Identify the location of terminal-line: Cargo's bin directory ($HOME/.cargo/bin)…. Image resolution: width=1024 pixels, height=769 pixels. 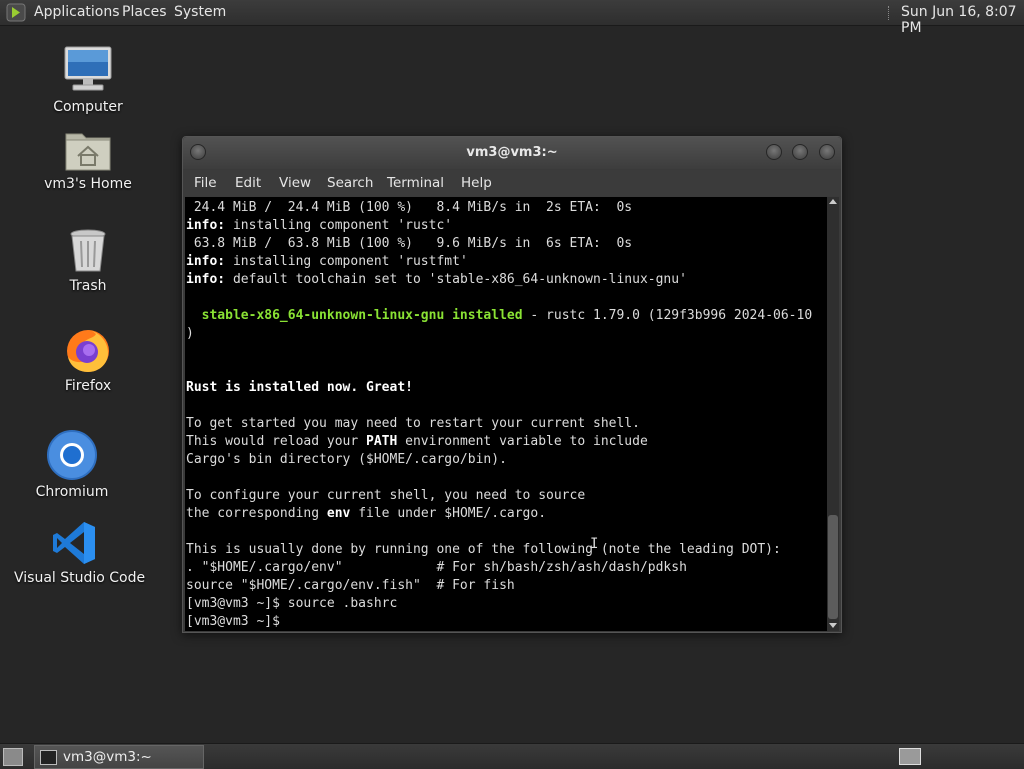
(346, 459).